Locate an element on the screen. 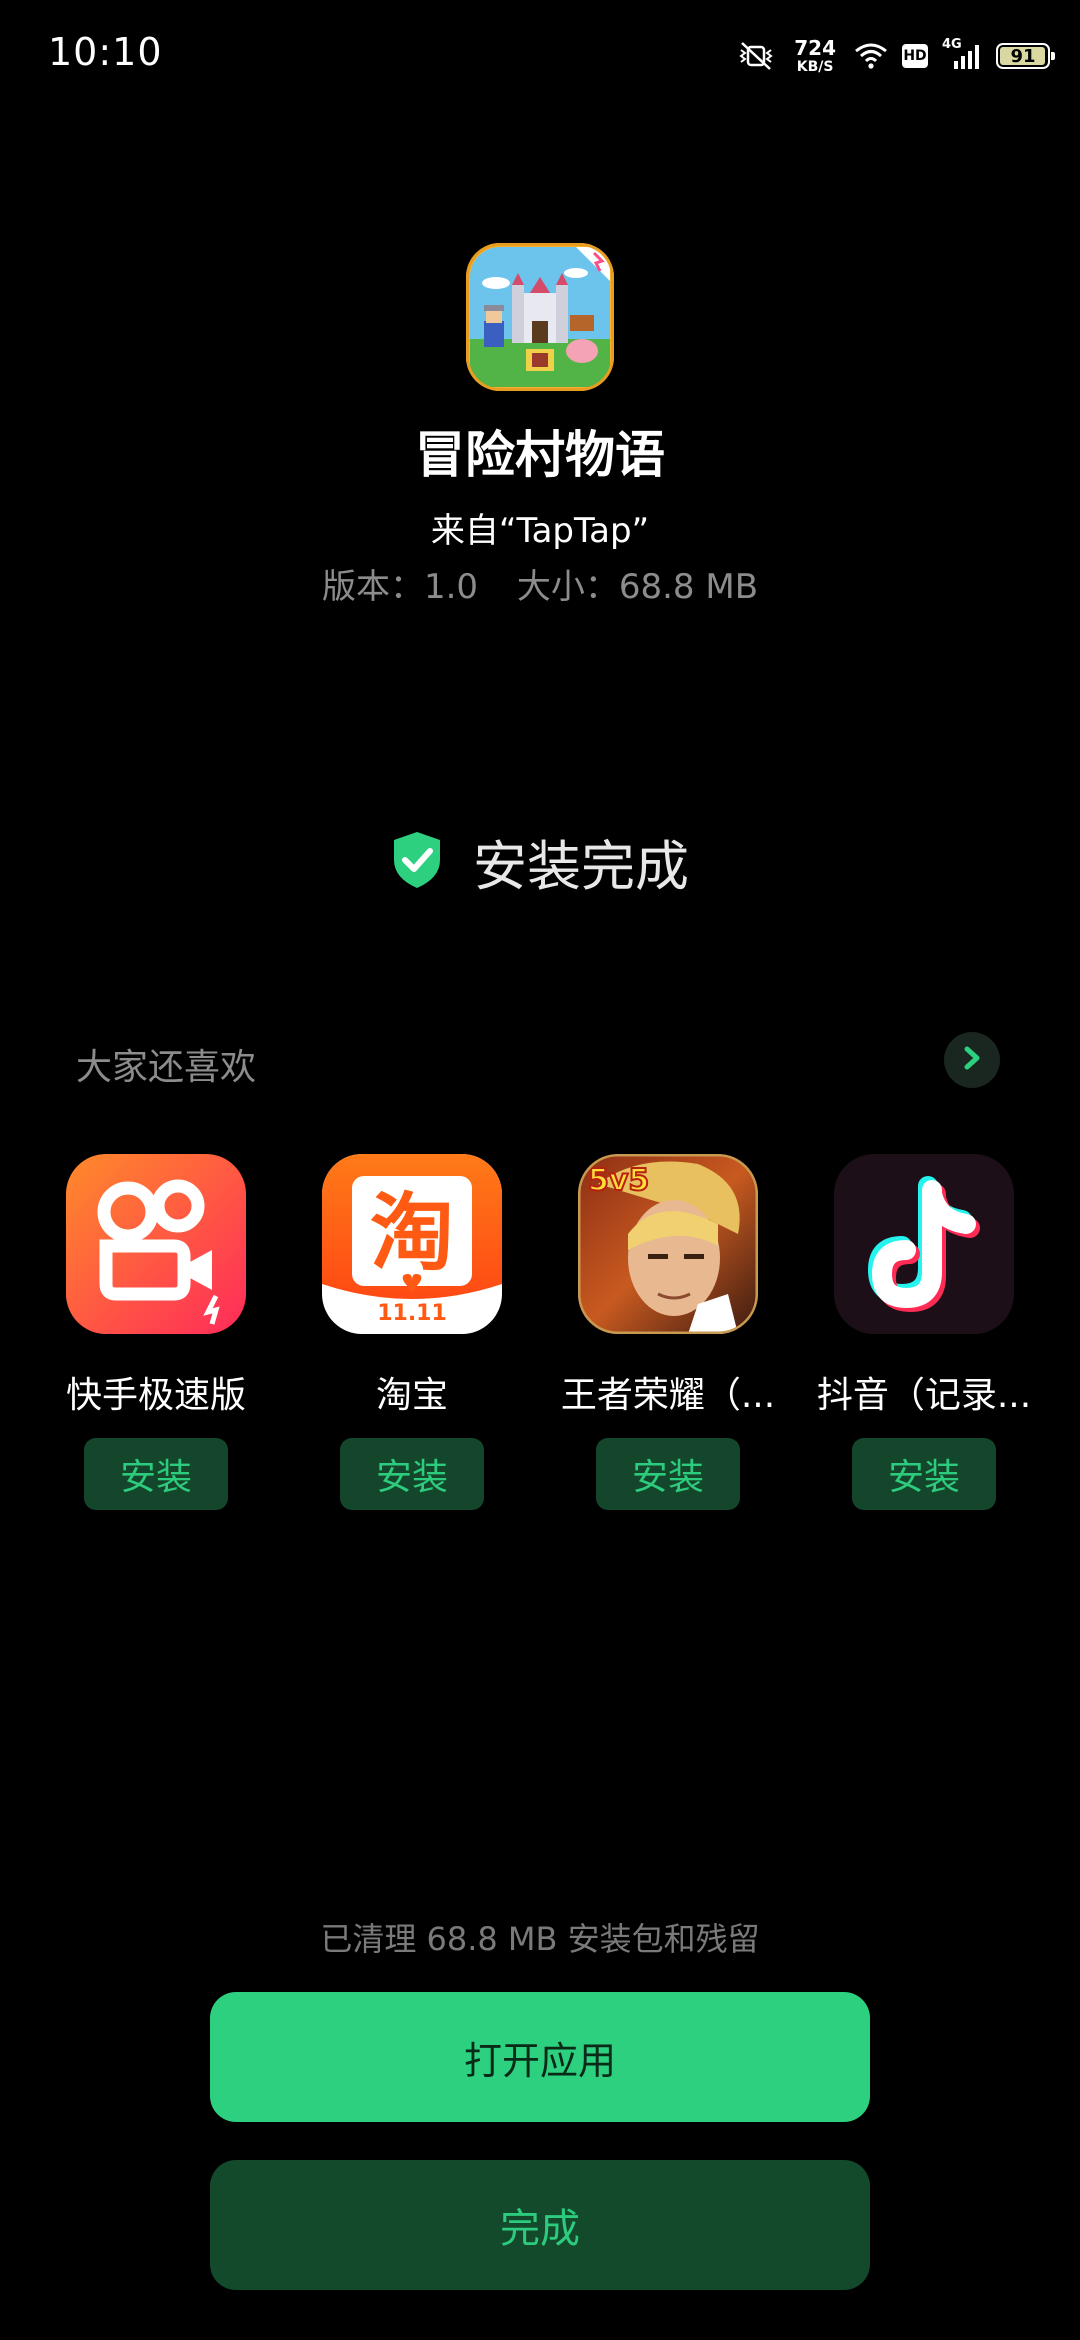 This screenshot has height=2340, width=1080. network-type-label: 4G is located at coordinates (952, 44).